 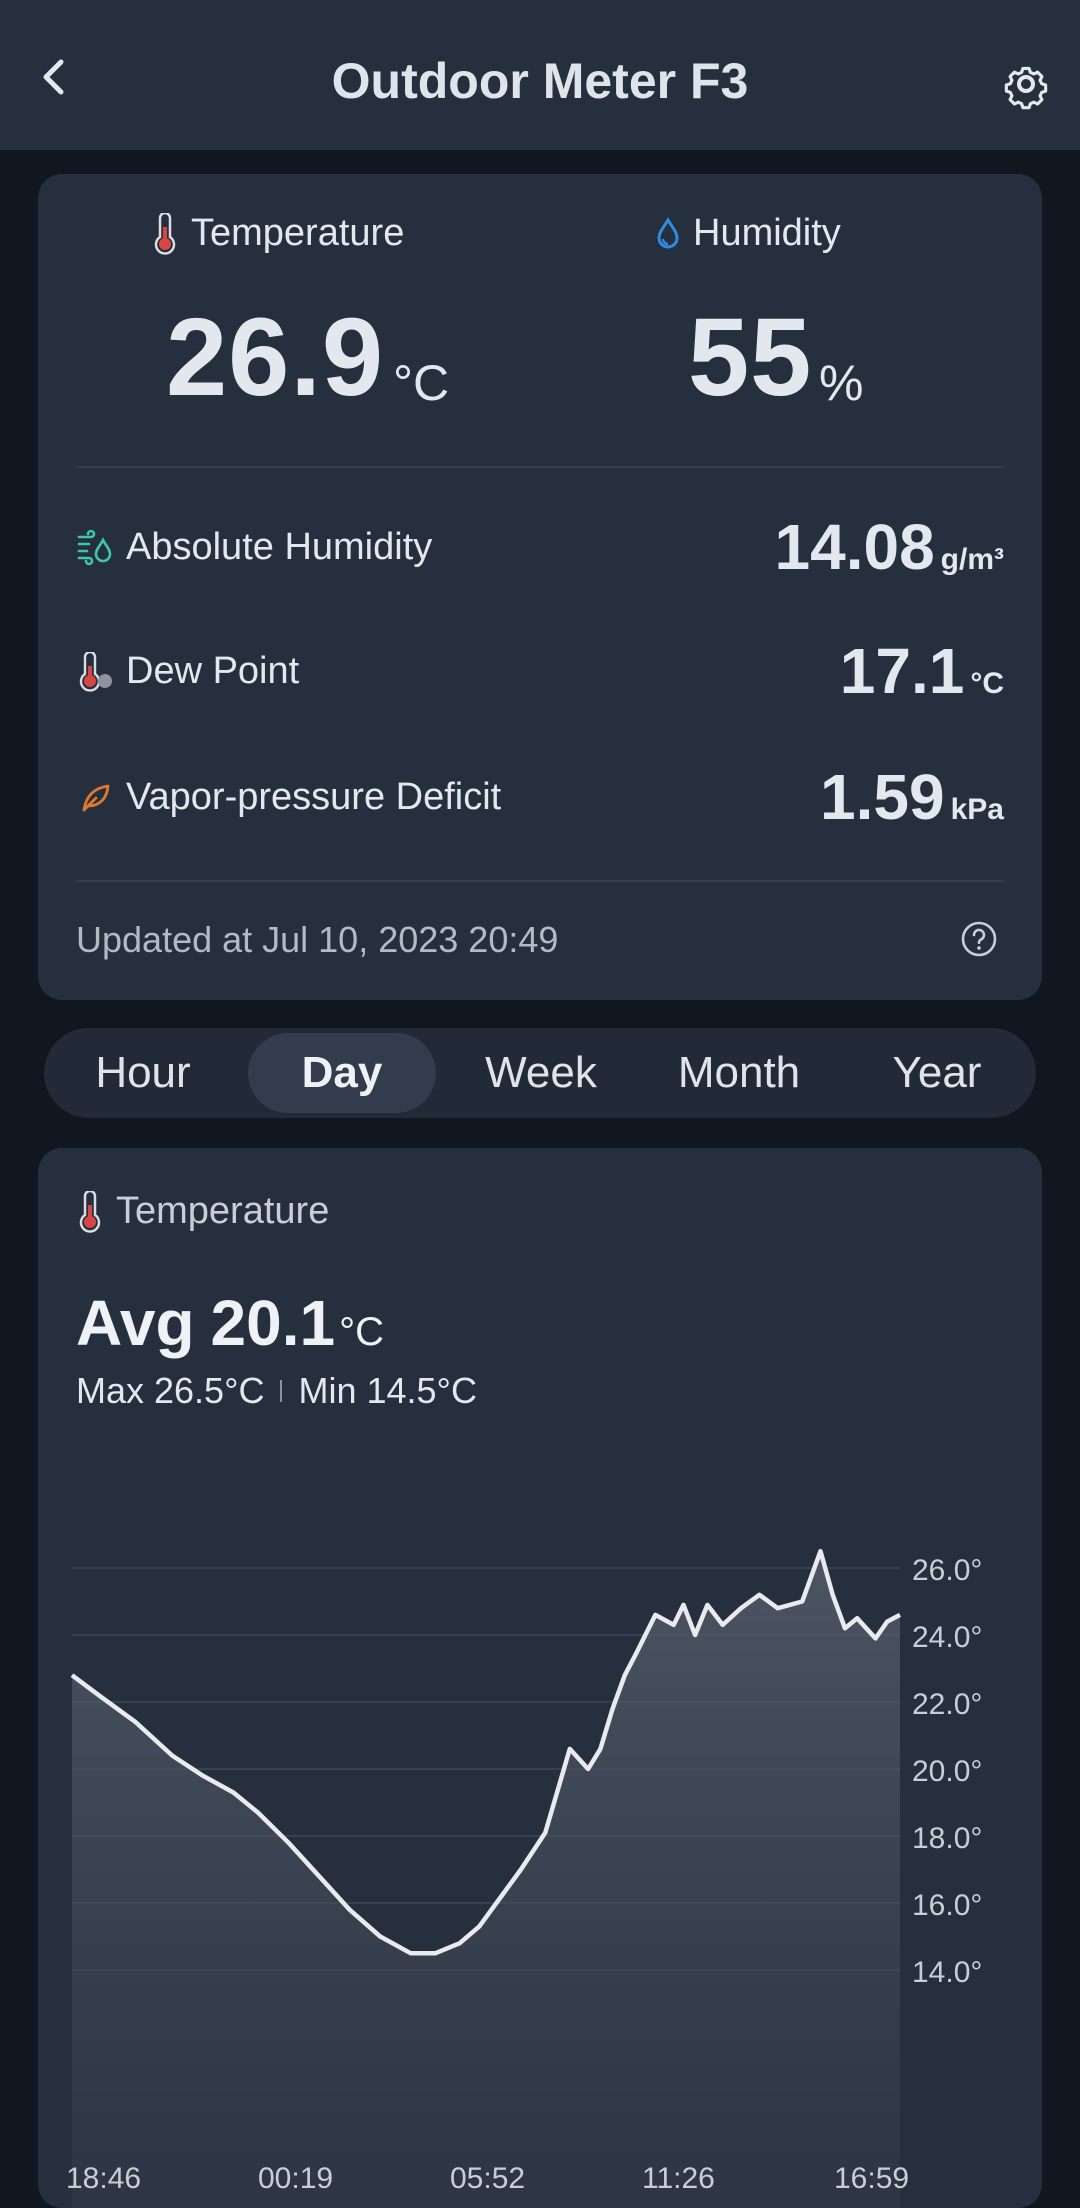 I want to click on x-tick-label: 05:52, so click(x=487, y=2178).